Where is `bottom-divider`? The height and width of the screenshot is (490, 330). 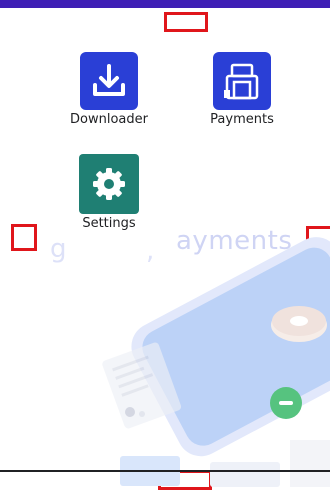
bottom-divider is located at coordinates (165, 471).